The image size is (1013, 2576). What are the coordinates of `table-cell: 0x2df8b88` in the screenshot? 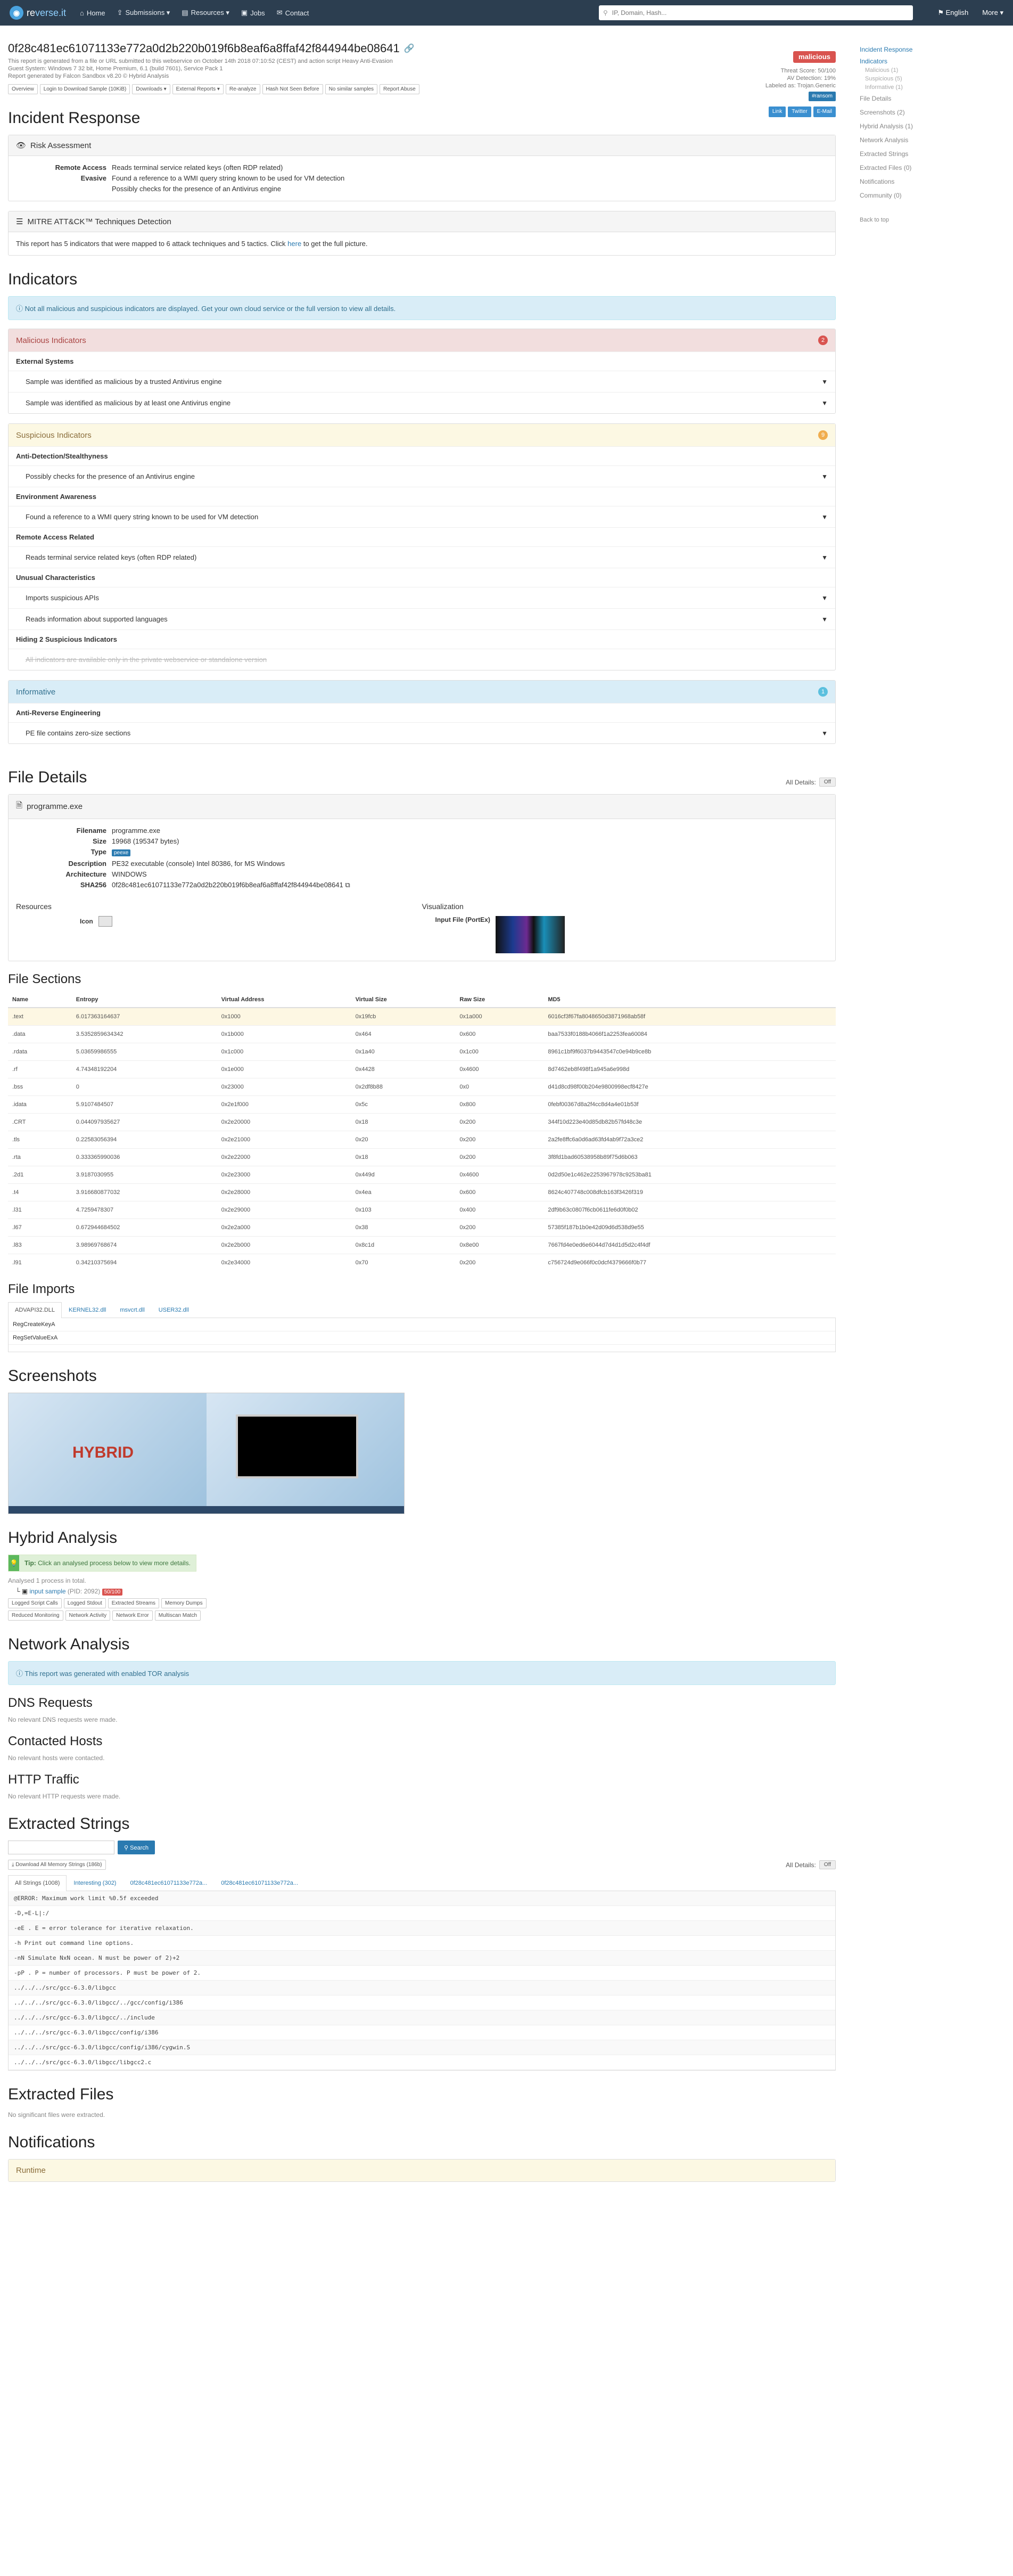 It's located at (404, 1087).